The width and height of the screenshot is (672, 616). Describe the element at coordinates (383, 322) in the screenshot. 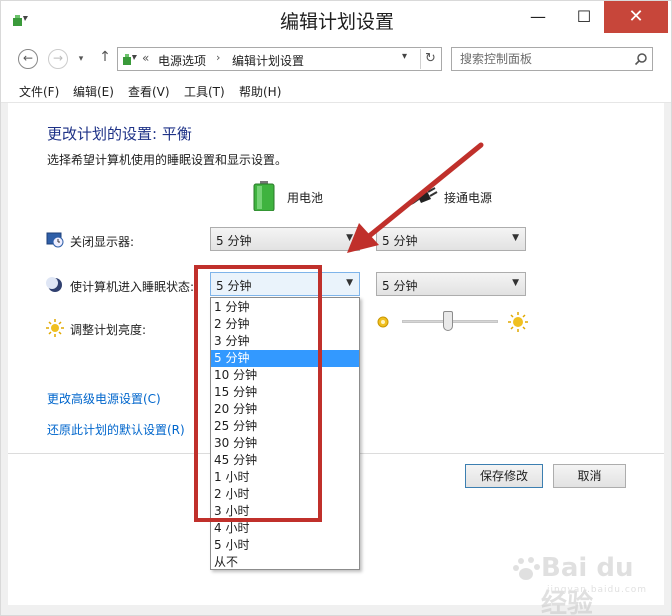

I see `dim-brightness-icon` at that location.